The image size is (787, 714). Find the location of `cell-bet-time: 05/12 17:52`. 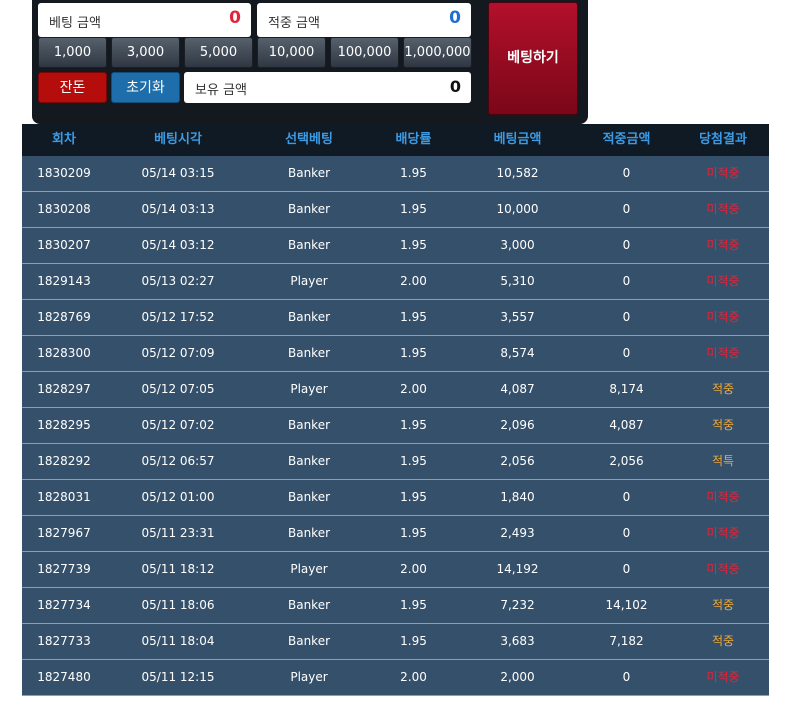

cell-bet-time: 05/12 17:52 is located at coordinates (178, 317).